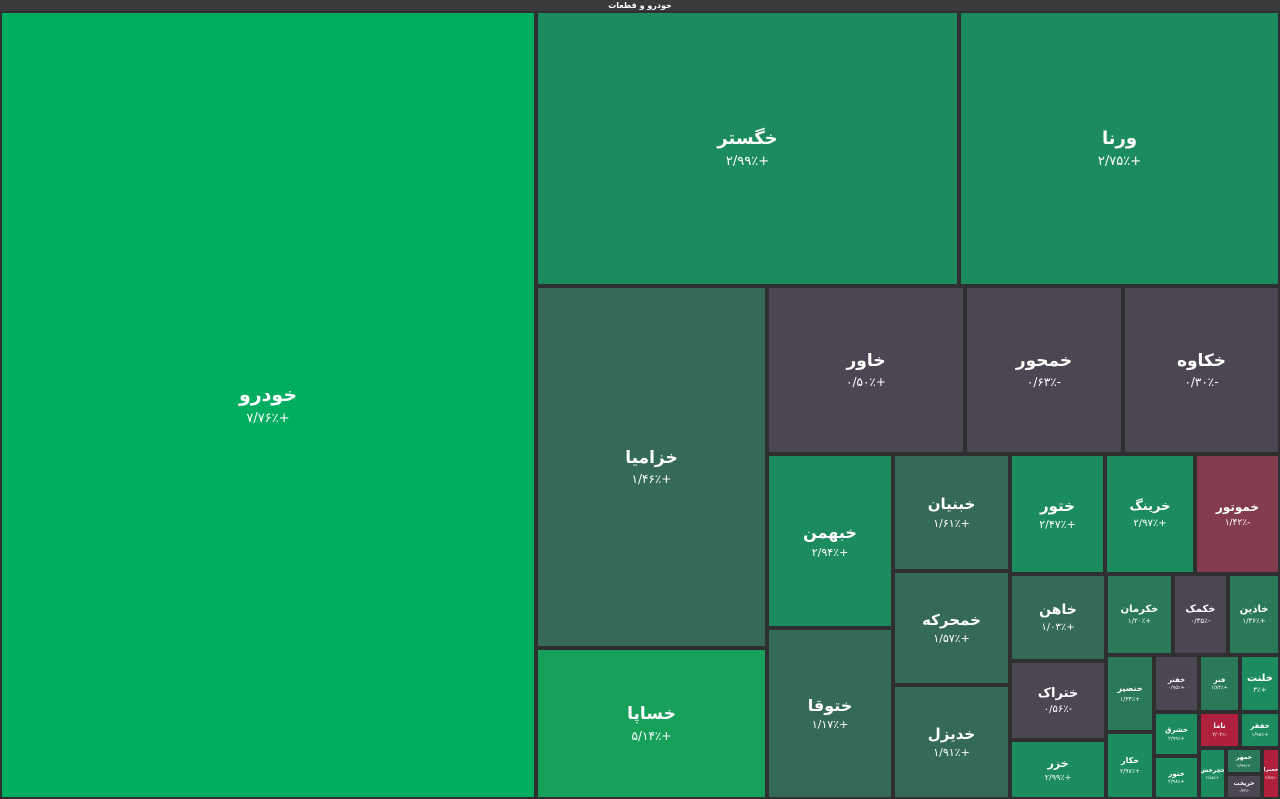 Image resolution: width=1280 pixels, height=799 pixels. I want to click on tile-symbol: ختراک, so click(1058, 693).